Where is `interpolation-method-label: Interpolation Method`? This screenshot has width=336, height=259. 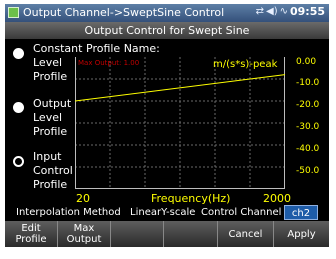 interpolation-method-label: Interpolation Method is located at coordinates (68, 212).